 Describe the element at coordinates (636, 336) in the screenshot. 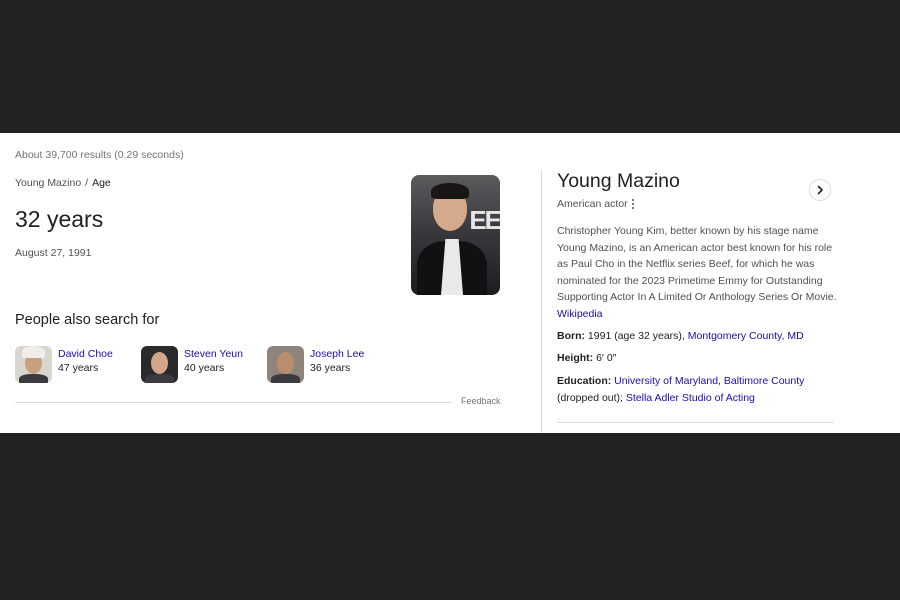

I see `fact-value: 1991 (age 32 years),` at that location.